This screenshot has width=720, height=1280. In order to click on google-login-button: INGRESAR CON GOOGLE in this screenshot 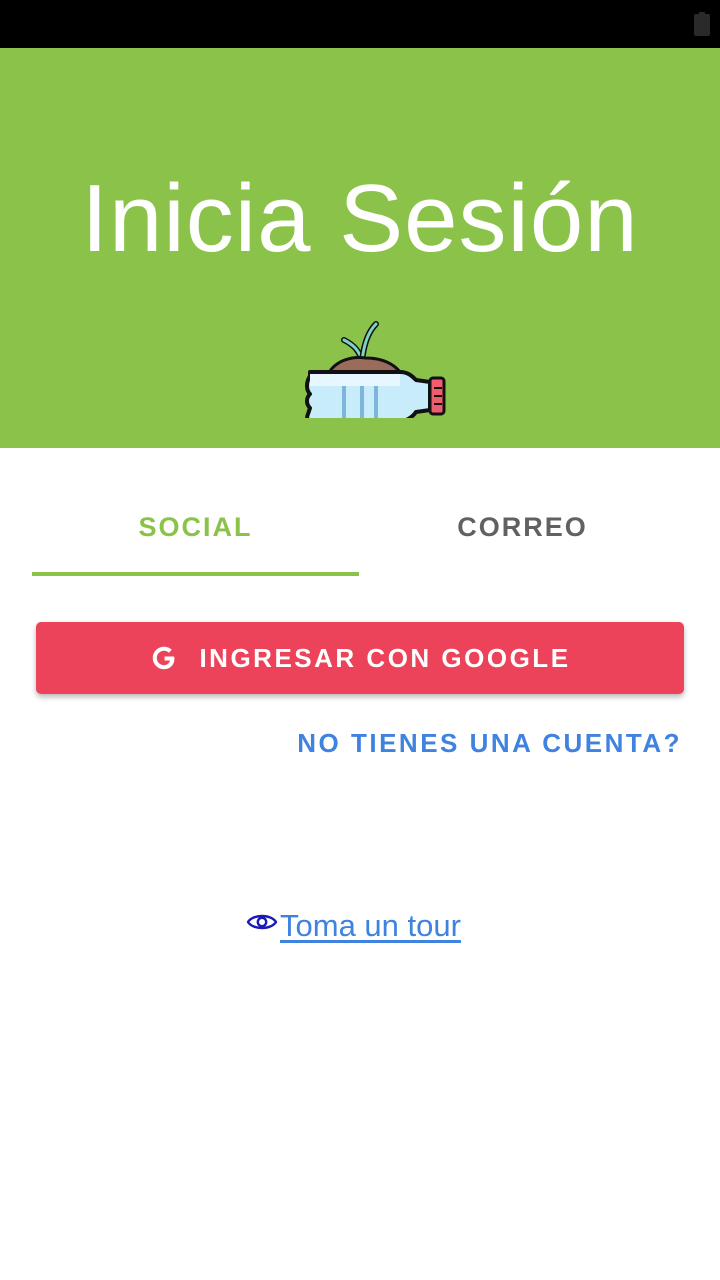, I will do `click(360, 658)`.